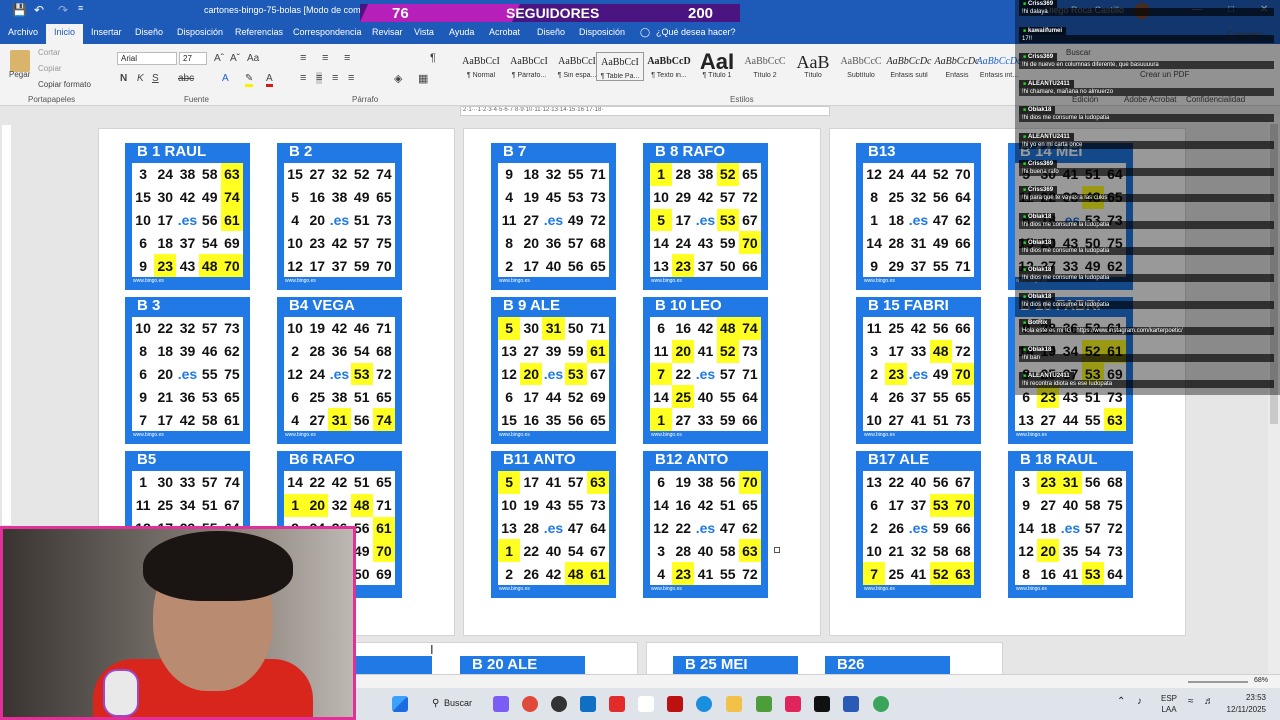 The height and width of the screenshot is (720, 1280). What do you see at coordinates (576, 197) in the screenshot?
I see `card-cell: 53` at bounding box center [576, 197].